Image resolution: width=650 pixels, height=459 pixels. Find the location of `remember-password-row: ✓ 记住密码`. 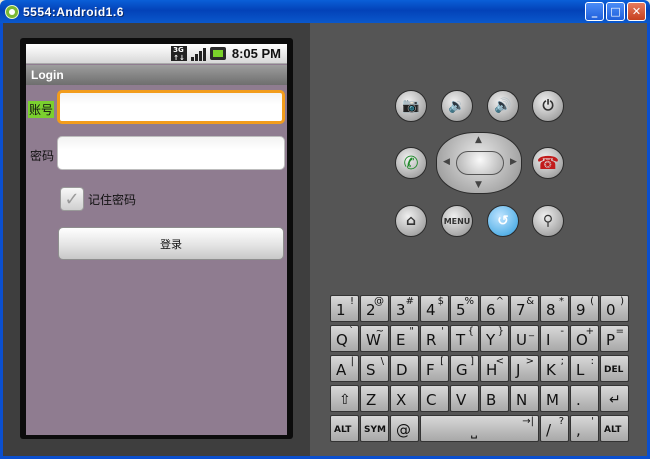

remember-password-row: ✓ 记住密码 is located at coordinates (98, 199).